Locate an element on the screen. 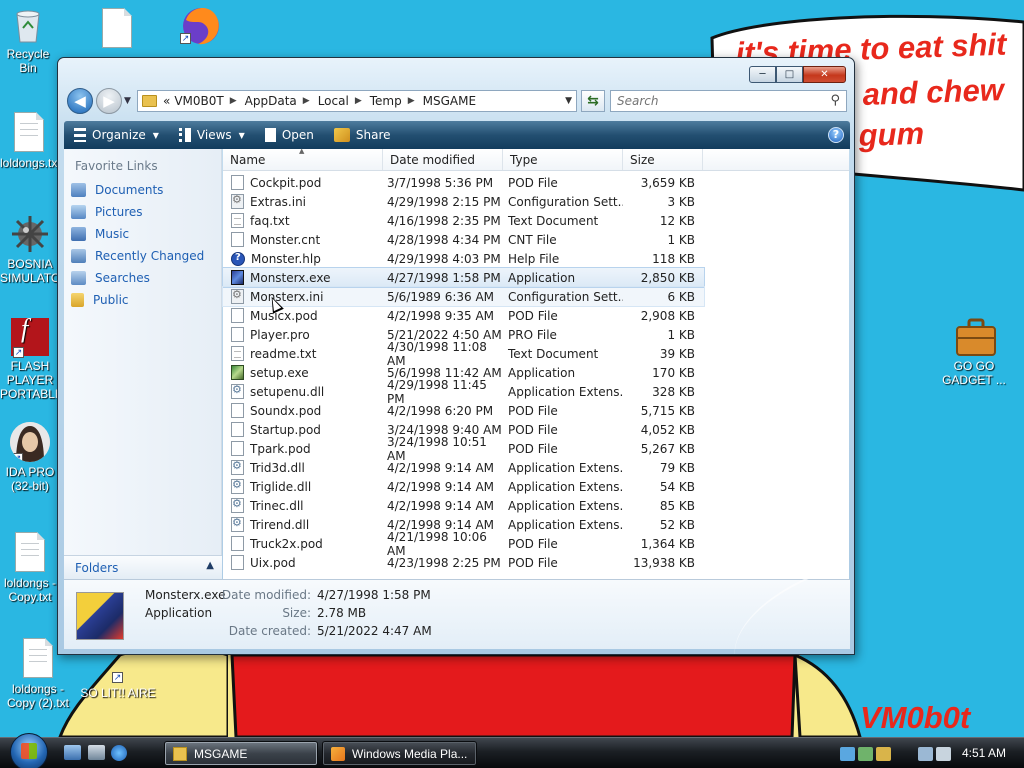  desktop-icon-bosnia-simulator: BOSNIA SIMULATOR is located at coordinates (30, 249).